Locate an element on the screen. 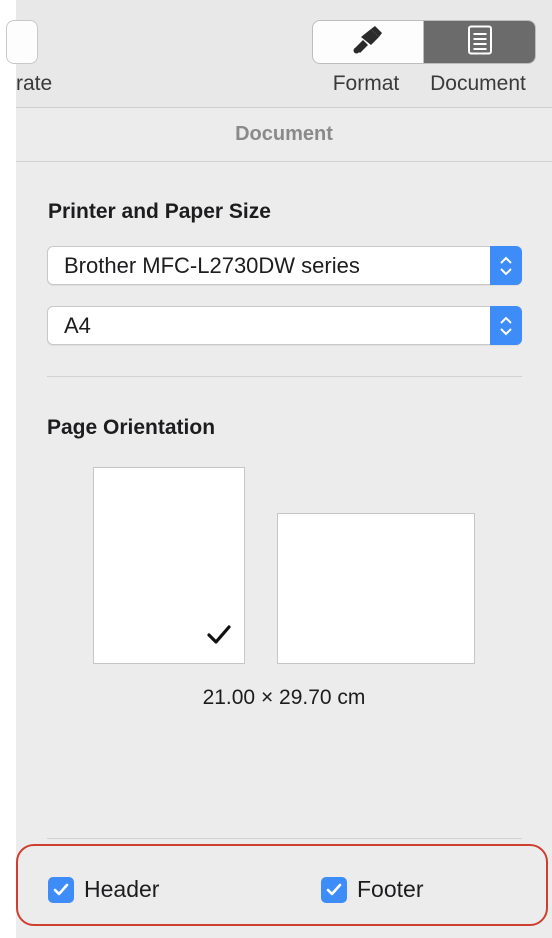 Image resolution: width=552 pixels, height=938 pixels. highlight-annotation is located at coordinates (282, 885).